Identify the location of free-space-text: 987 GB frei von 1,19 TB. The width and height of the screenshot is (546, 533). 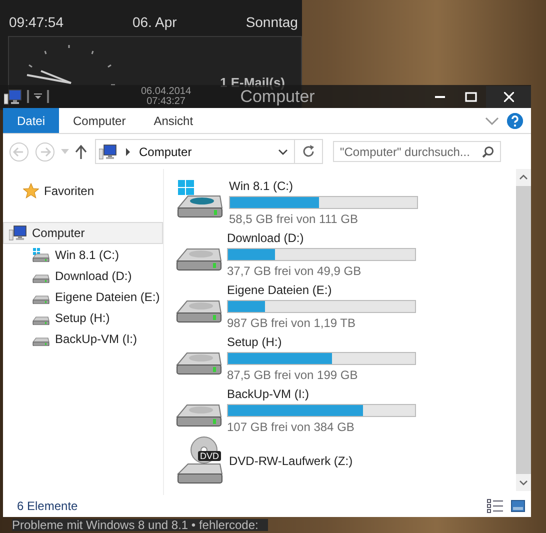
(292, 323).